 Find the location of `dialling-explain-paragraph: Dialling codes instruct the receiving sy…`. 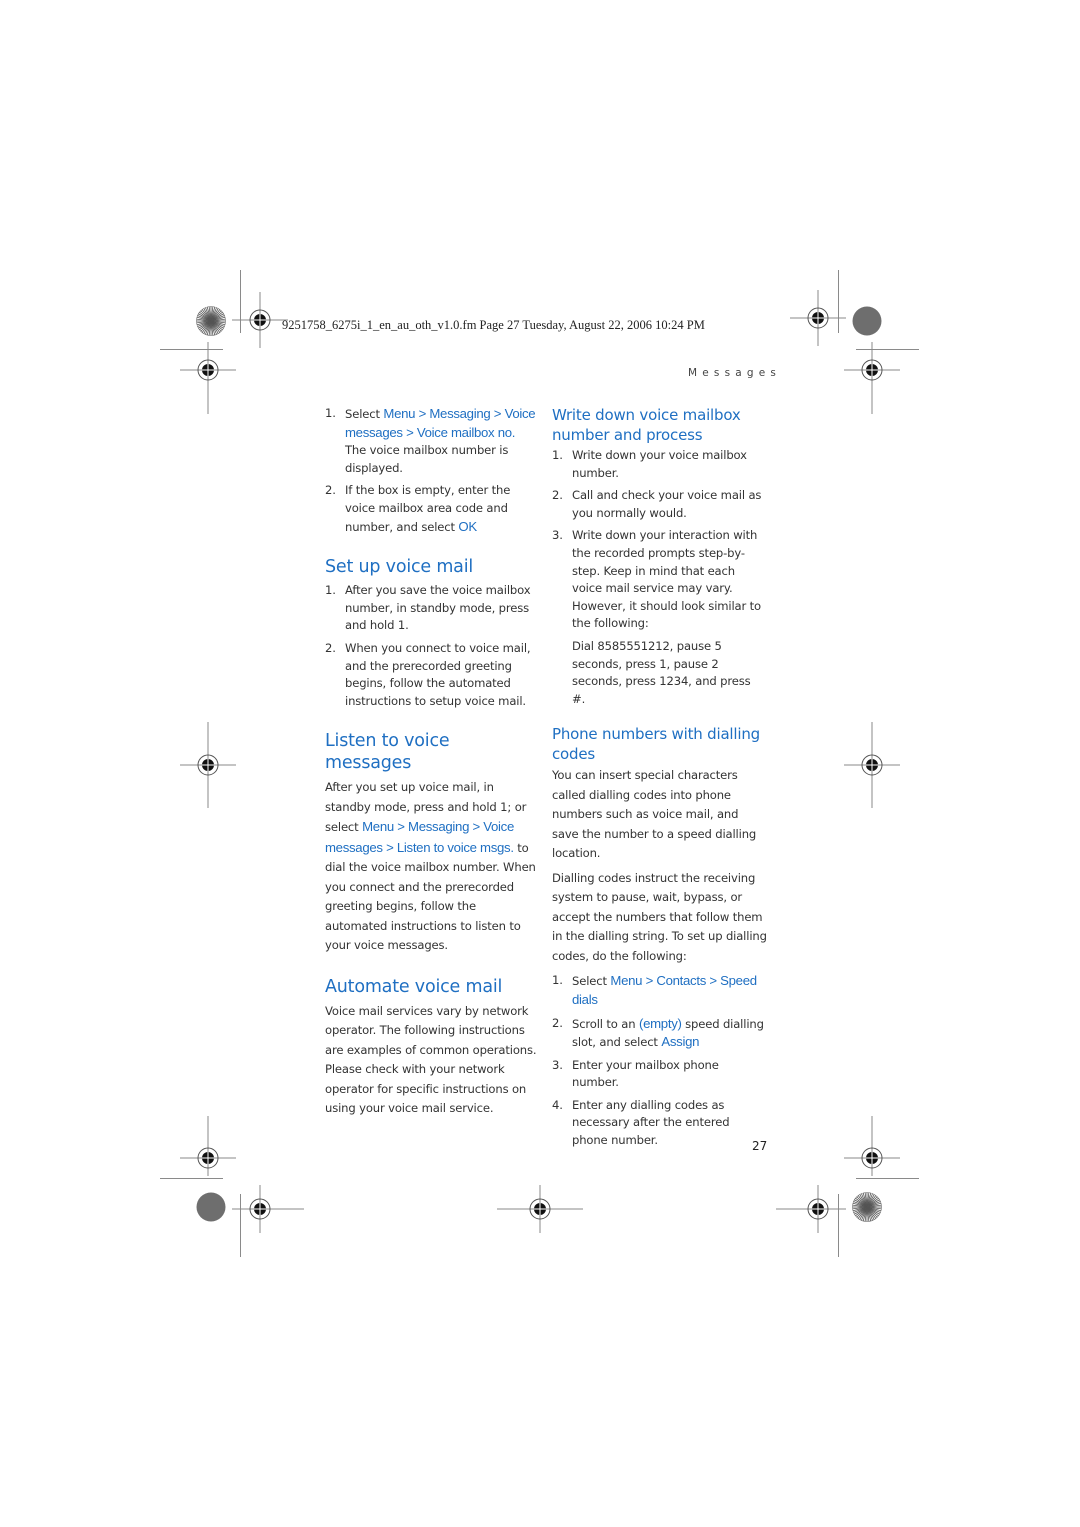

dialling-explain-paragraph: Dialling codes instruct the receiving sy… is located at coordinates (659, 916).